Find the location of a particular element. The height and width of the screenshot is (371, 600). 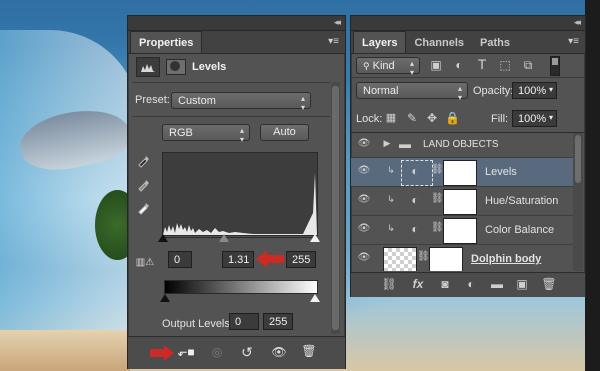

layer-mask-icon is located at coordinates (175, 66).